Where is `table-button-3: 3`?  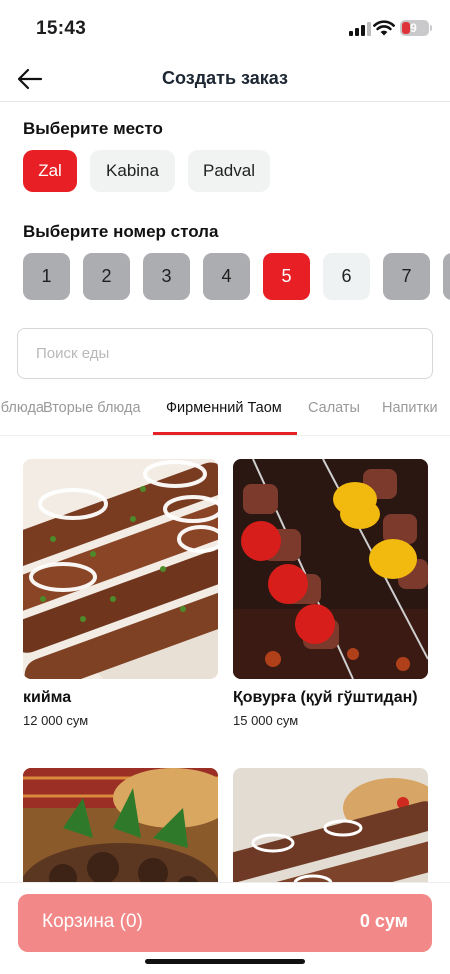 table-button-3: 3 is located at coordinates (166, 276).